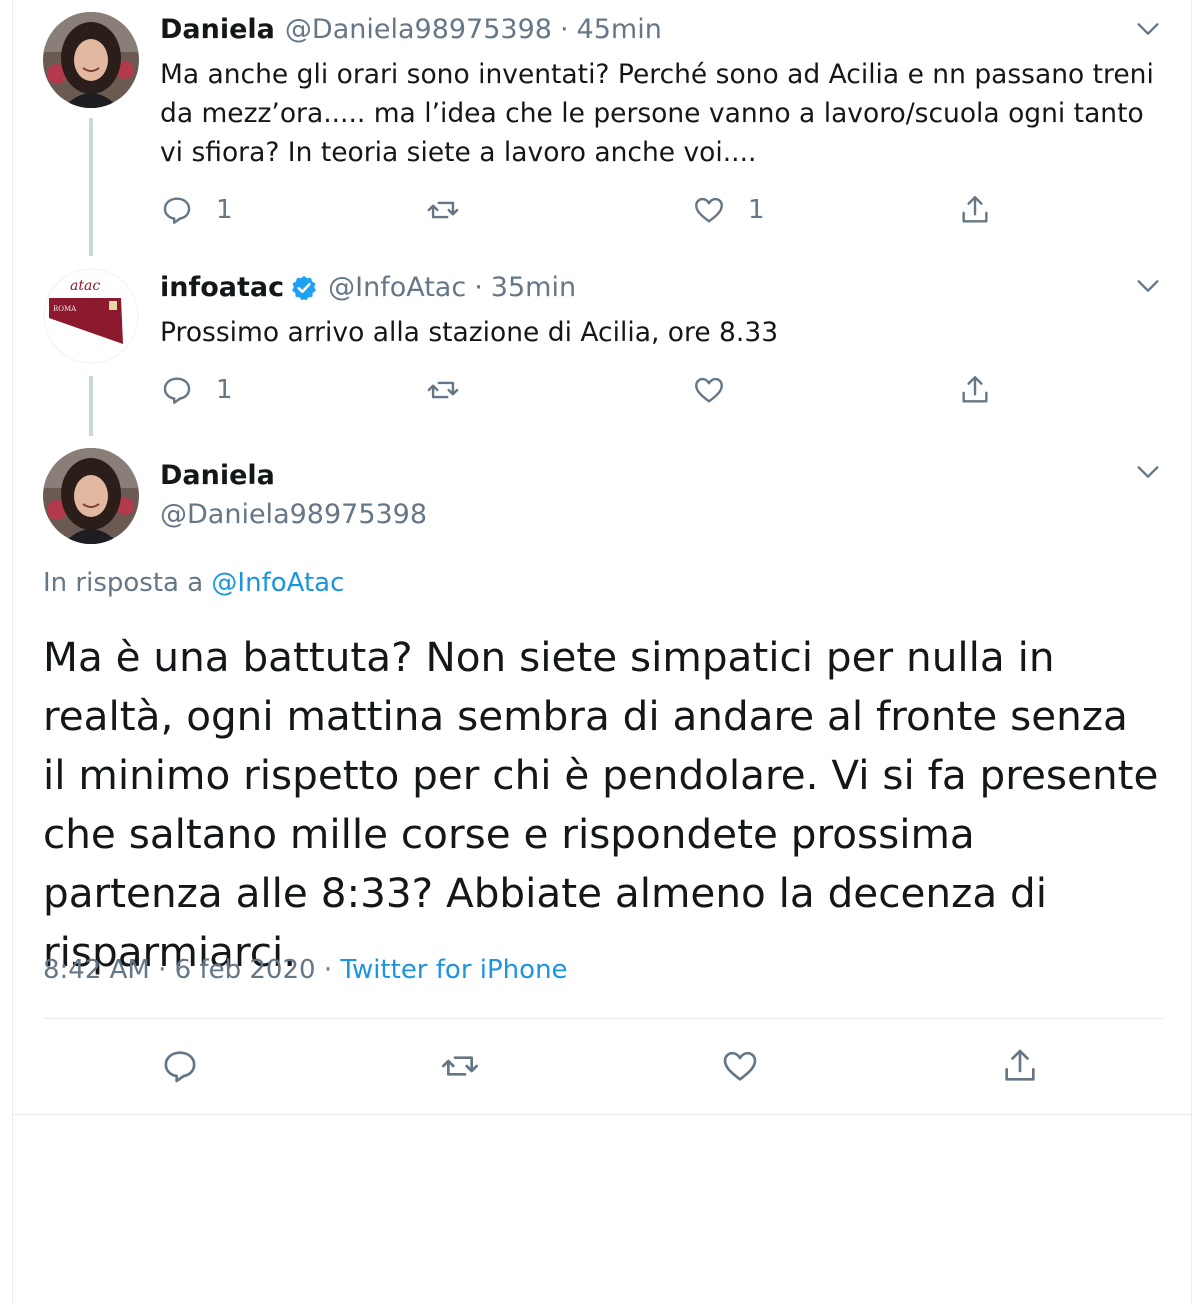 This screenshot has height=1304, width=1200. What do you see at coordinates (304, 287) in the screenshot?
I see `verified-badge-icon` at bounding box center [304, 287].